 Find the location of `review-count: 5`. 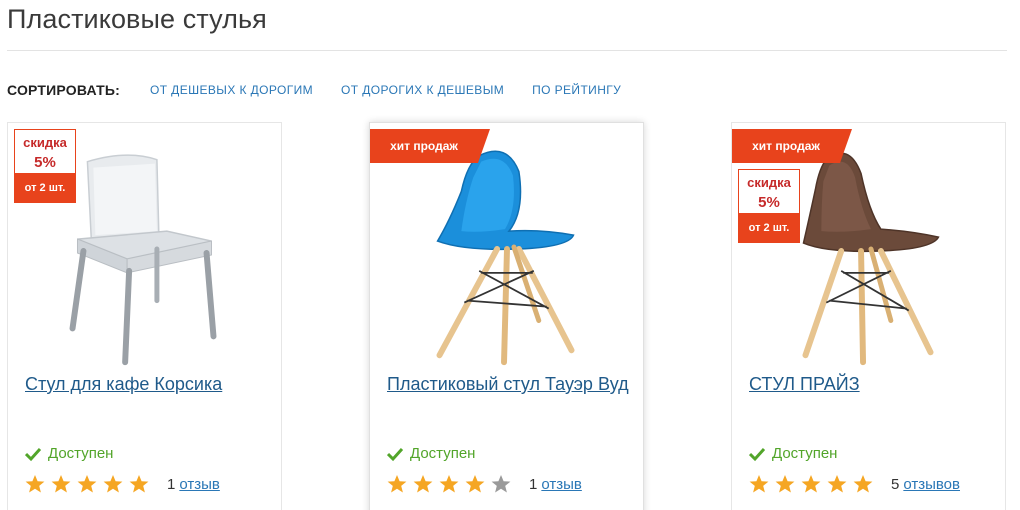

review-count: 5 is located at coordinates (895, 484).